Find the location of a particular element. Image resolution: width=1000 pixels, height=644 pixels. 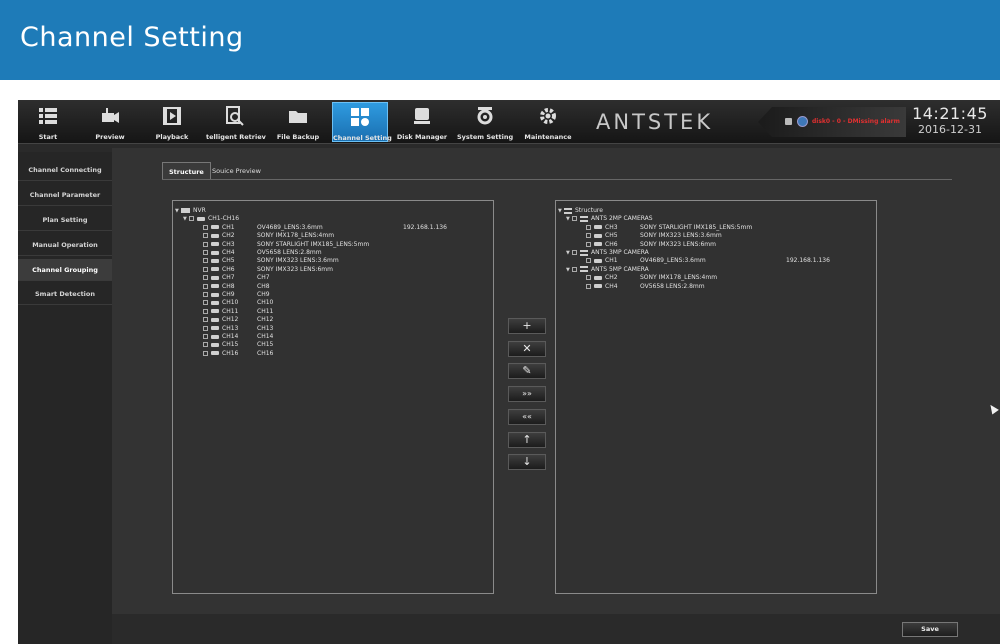

channel-model: CH10 is located at coordinates (265, 303).